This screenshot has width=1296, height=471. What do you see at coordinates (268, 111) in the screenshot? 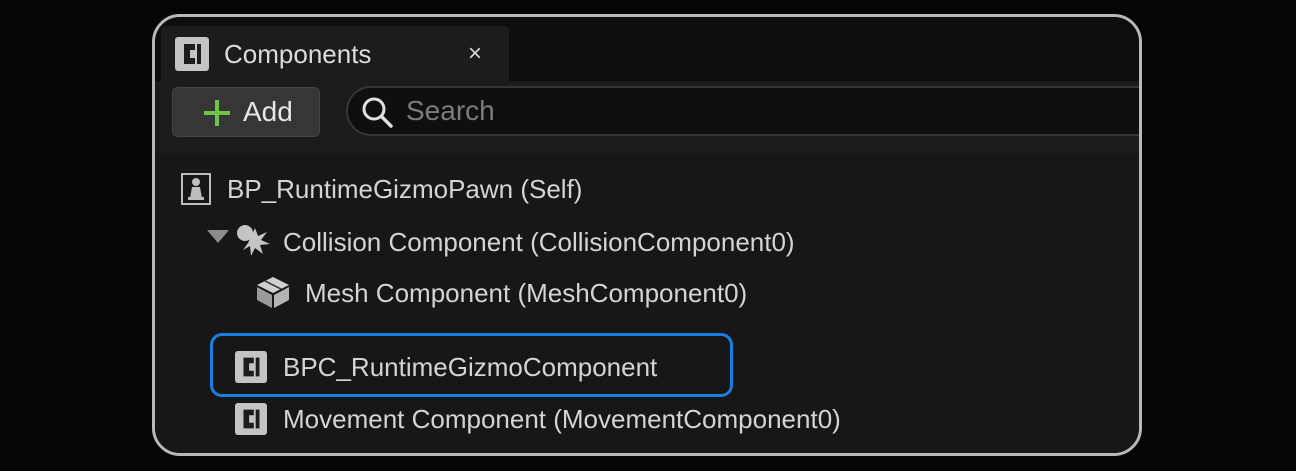
I see `add-button-label: Add` at bounding box center [268, 111].